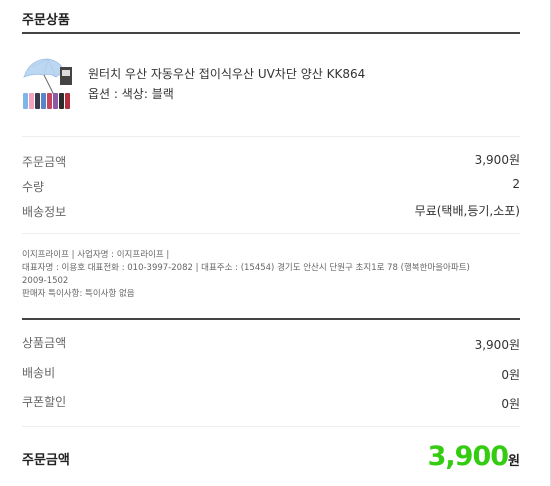 The image size is (551, 486). What do you see at coordinates (226, 73) in the screenshot?
I see `product-name-link: 원터치 우산 자동우산 접이식우산 UV차단 양산 KK864` at bounding box center [226, 73].